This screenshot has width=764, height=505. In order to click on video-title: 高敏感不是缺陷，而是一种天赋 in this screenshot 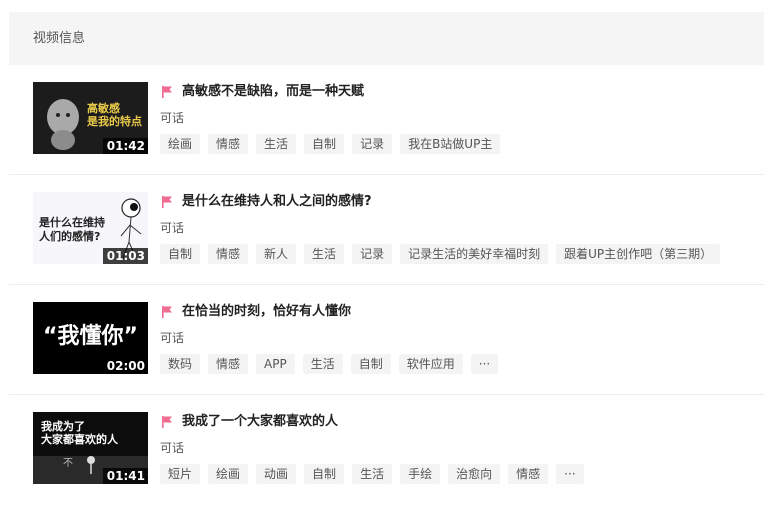, I will do `click(273, 92)`.